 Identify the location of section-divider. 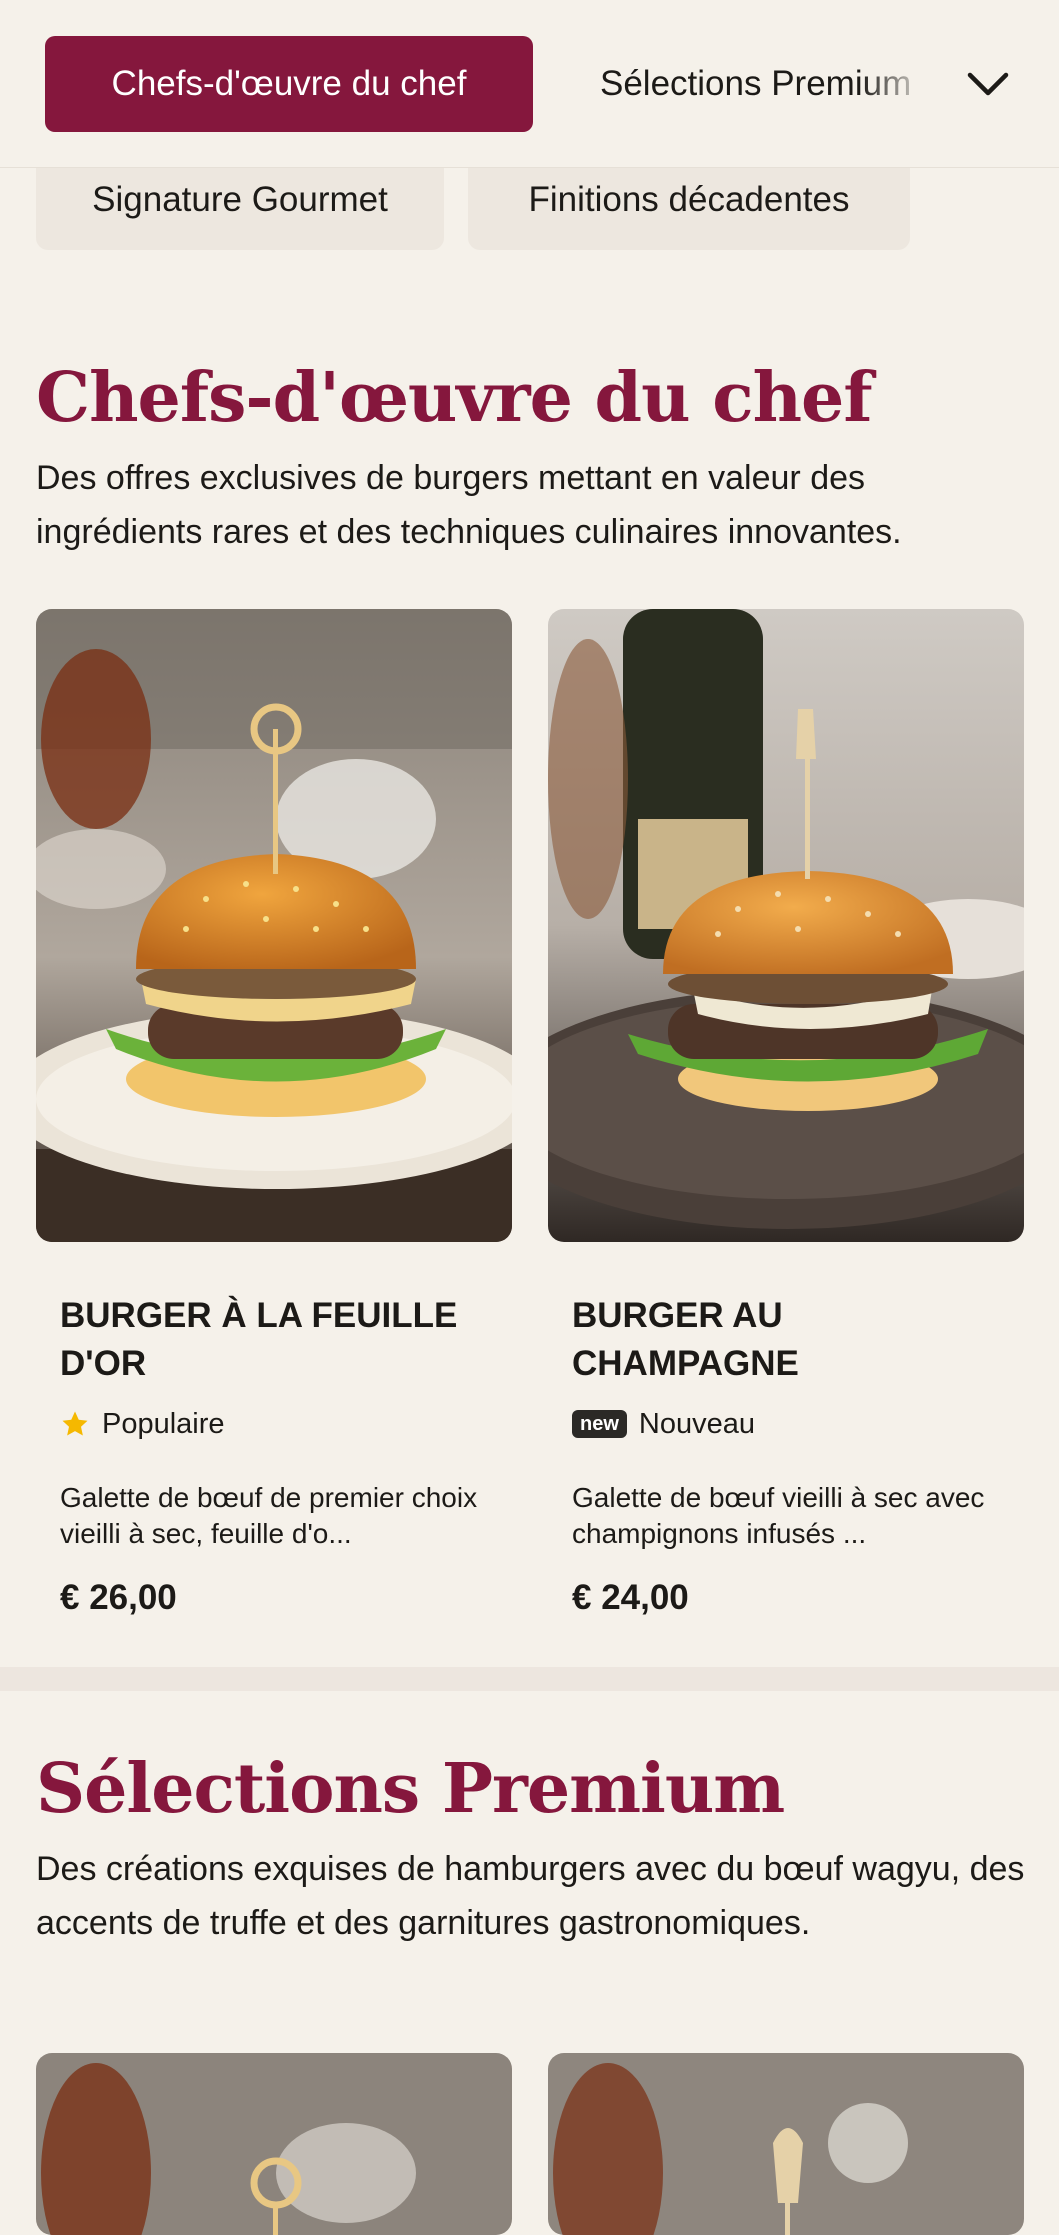
(529, 1679).